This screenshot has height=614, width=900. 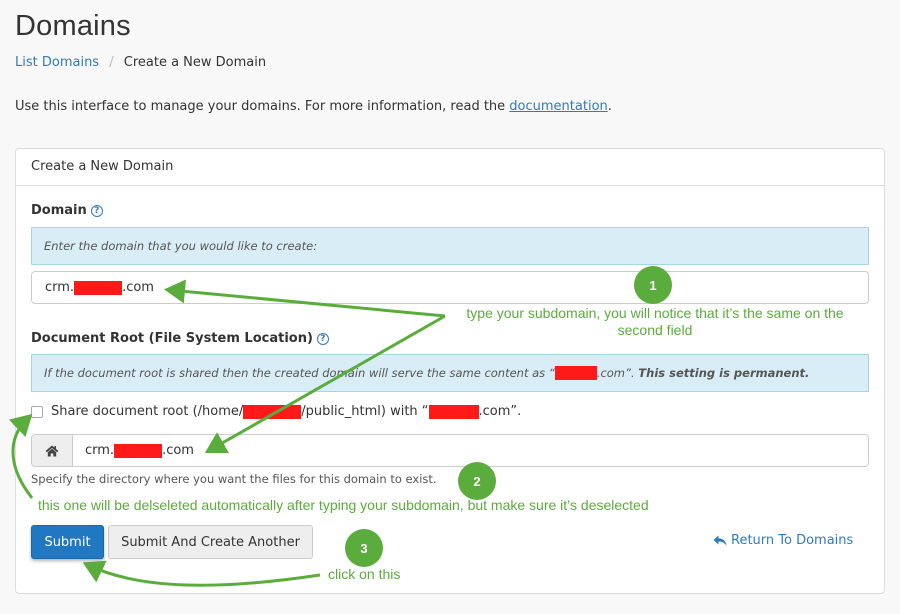 What do you see at coordinates (37, 411) in the screenshot?
I see `share-document-root-checkbox` at bounding box center [37, 411].